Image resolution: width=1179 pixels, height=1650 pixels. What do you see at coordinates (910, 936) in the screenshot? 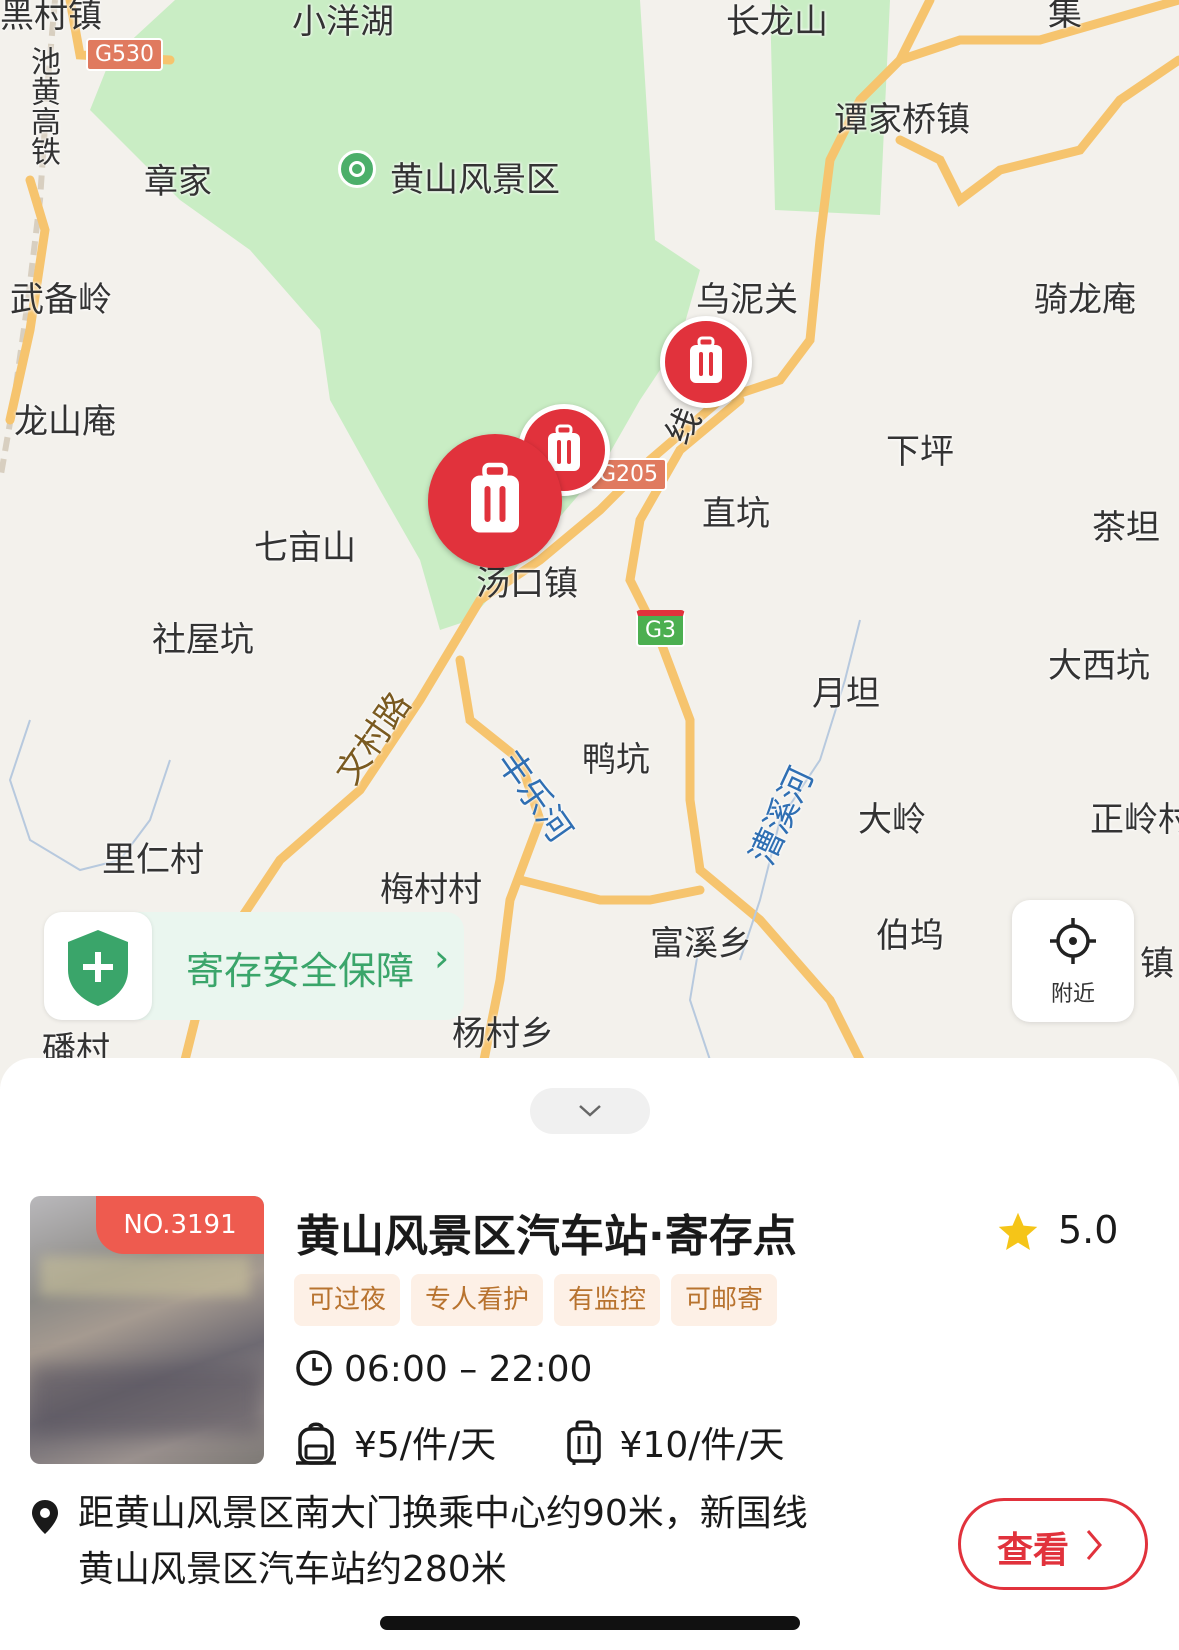
I see `map-label: 伯坞` at bounding box center [910, 936].